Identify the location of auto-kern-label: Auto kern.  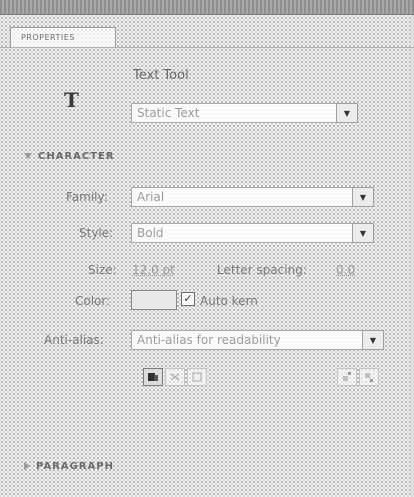
(229, 301).